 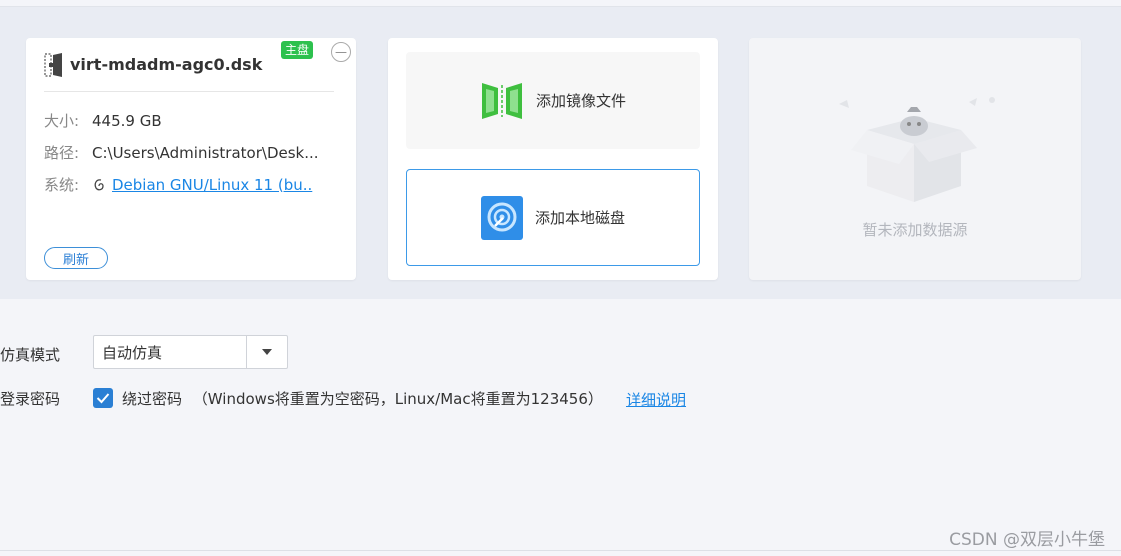 I want to click on remove-disk-icon: —, so click(x=341, y=52).